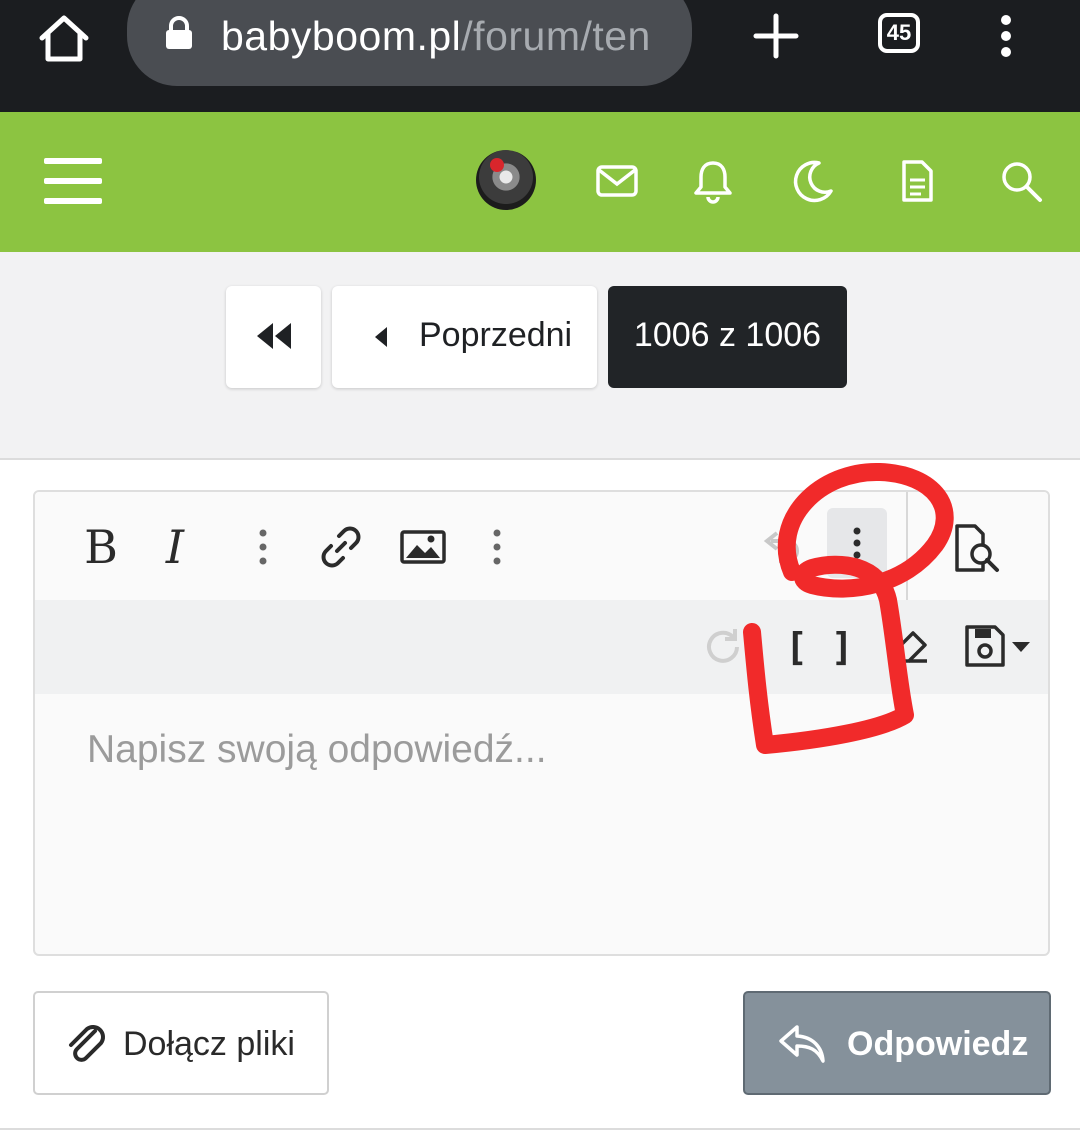  I want to click on avatar, so click(506, 180).